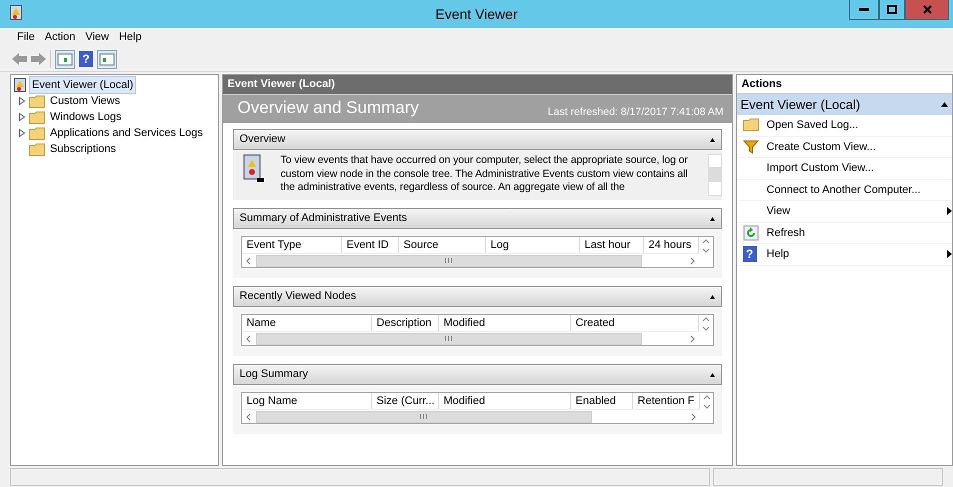  What do you see at coordinates (19, 59) in the screenshot?
I see `back-icon` at bounding box center [19, 59].